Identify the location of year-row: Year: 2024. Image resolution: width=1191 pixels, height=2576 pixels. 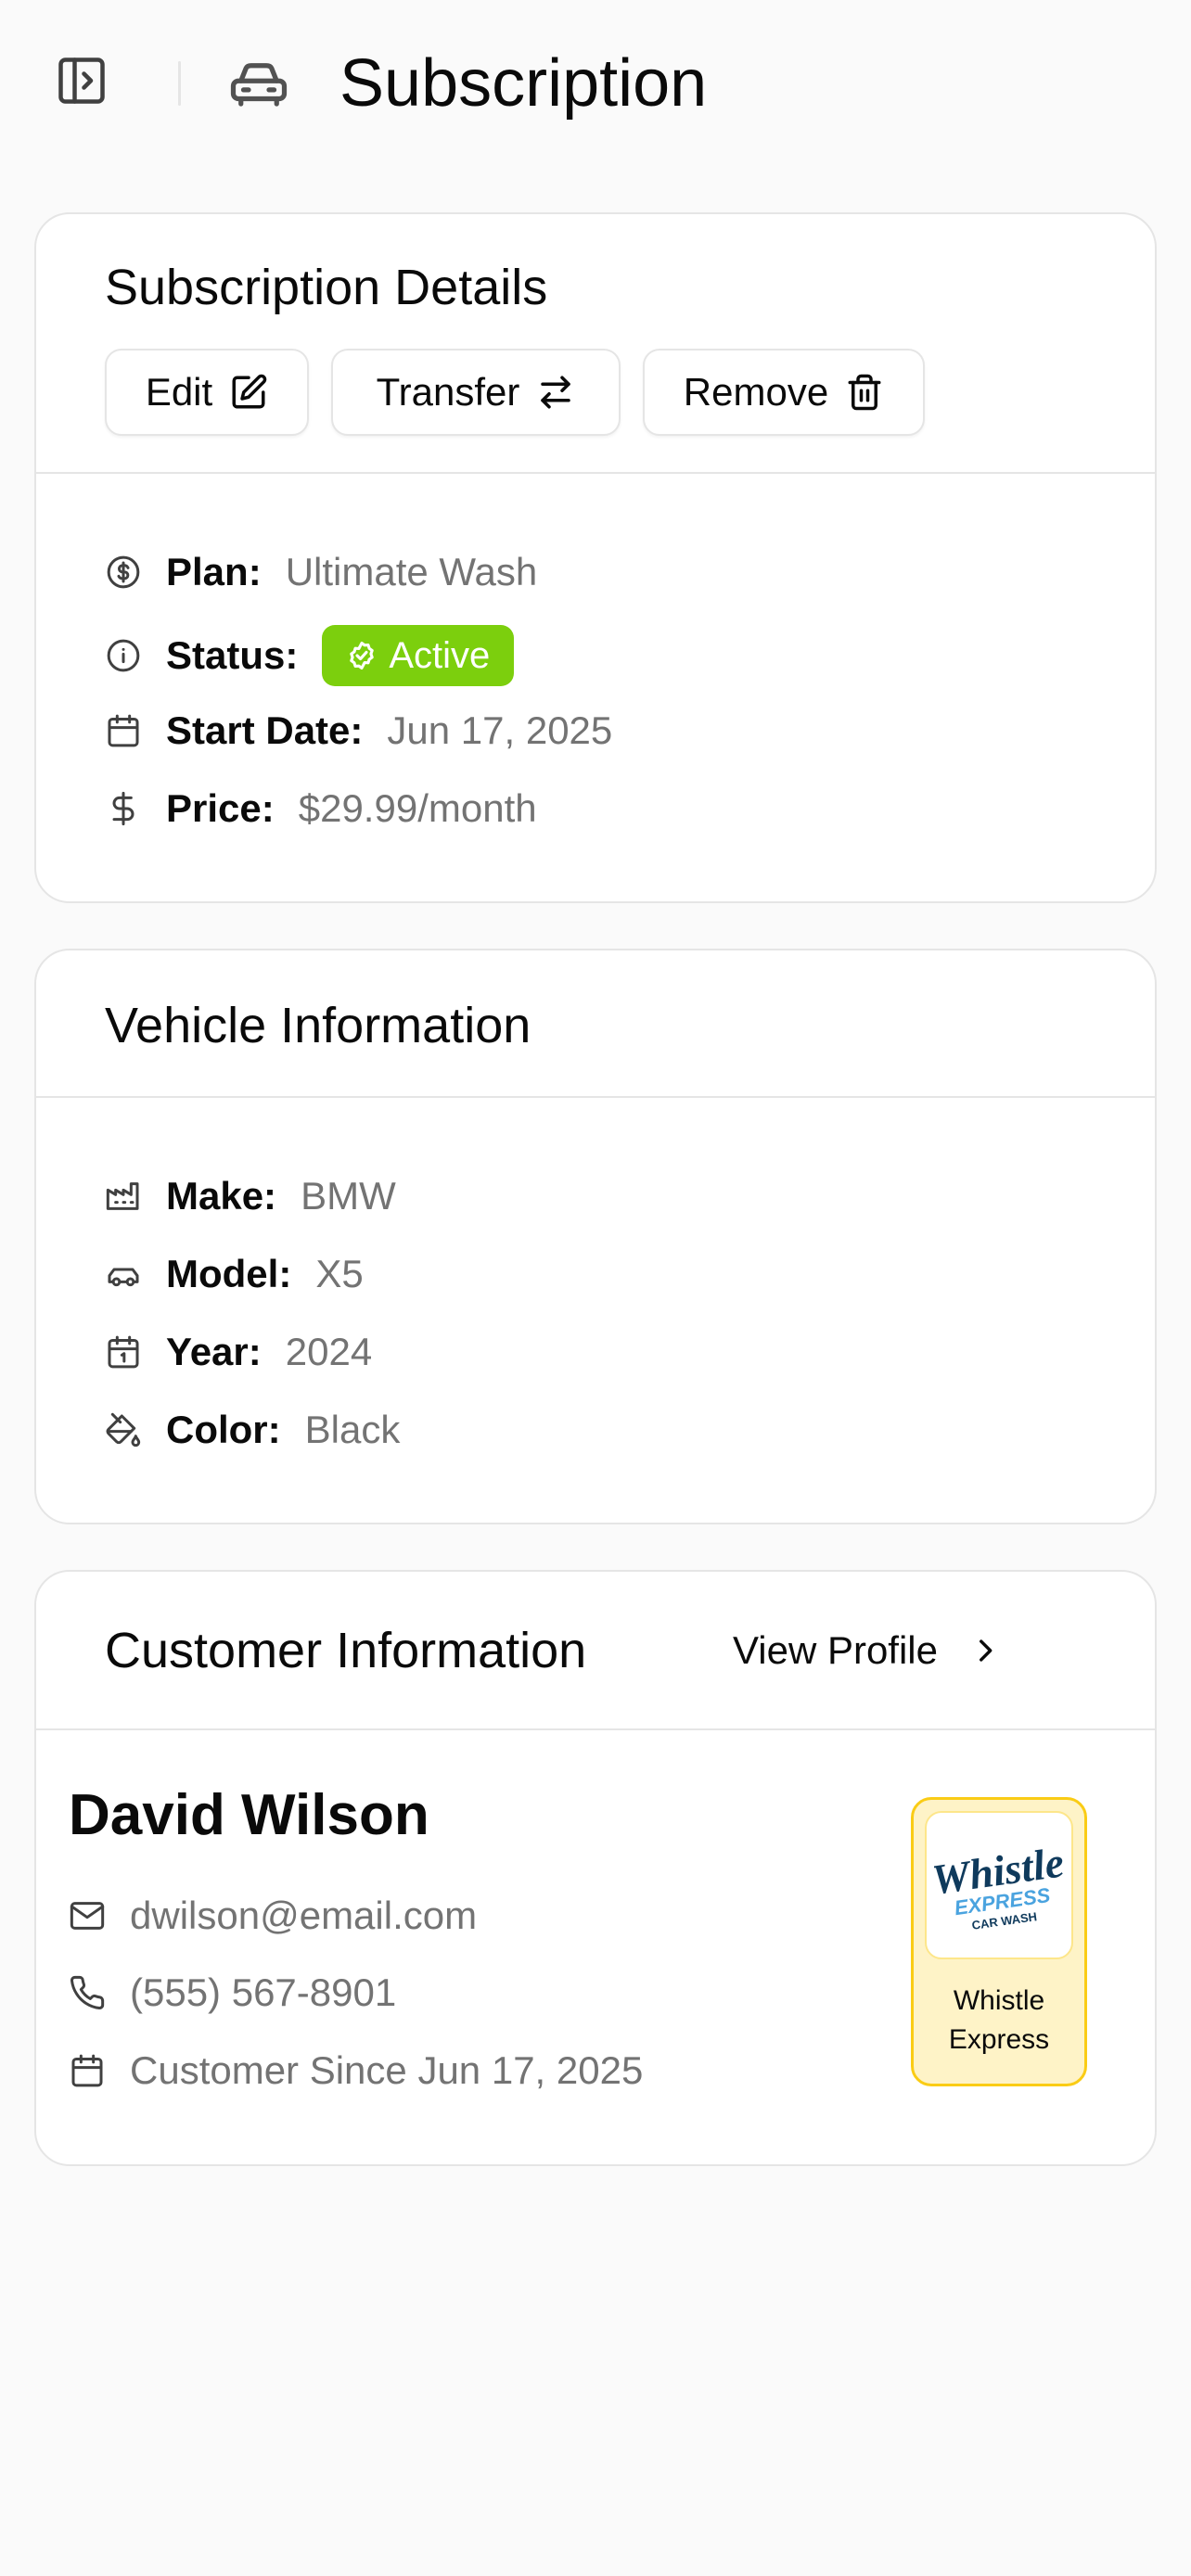
(238, 1352).